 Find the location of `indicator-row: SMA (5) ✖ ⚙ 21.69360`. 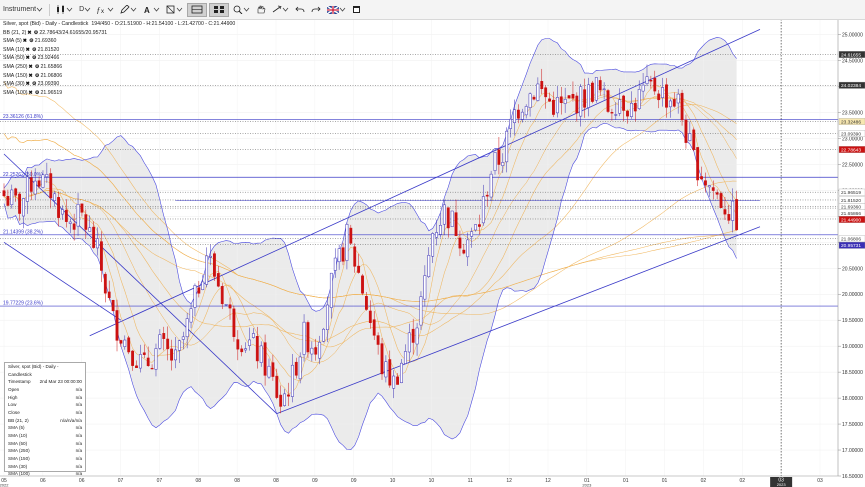

indicator-row: SMA (5) ✖ ⚙ 21.69360 is located at coordinates (119, 41).